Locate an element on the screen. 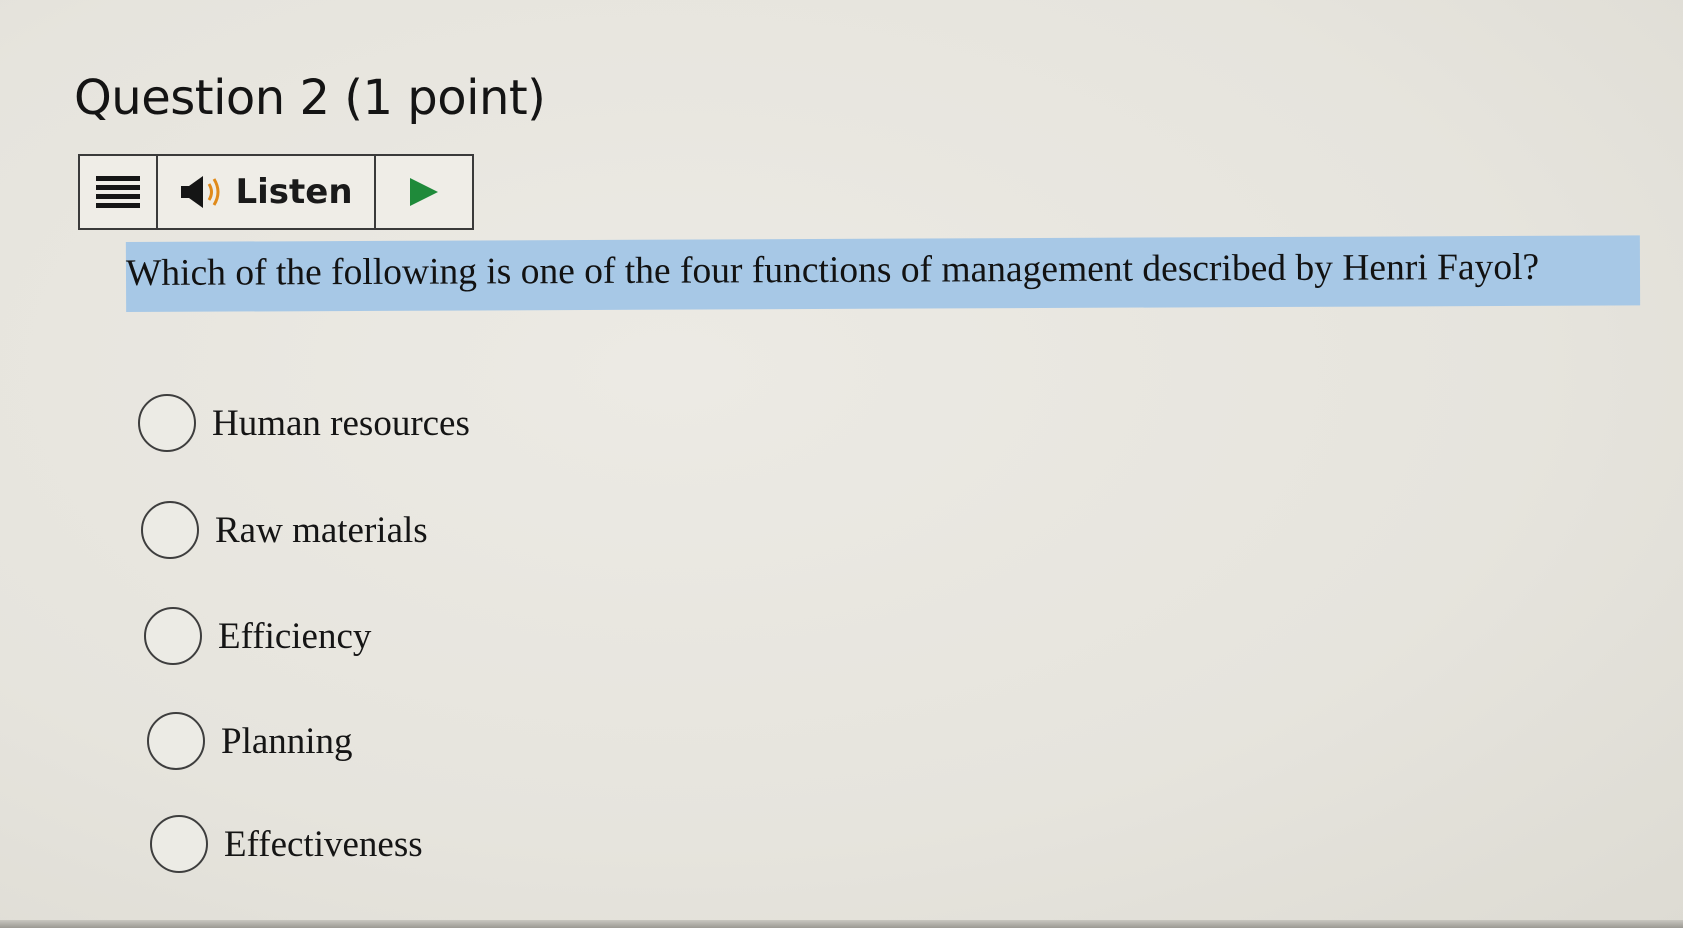  screen-bottom-edge is located at coordinates (841, 924).